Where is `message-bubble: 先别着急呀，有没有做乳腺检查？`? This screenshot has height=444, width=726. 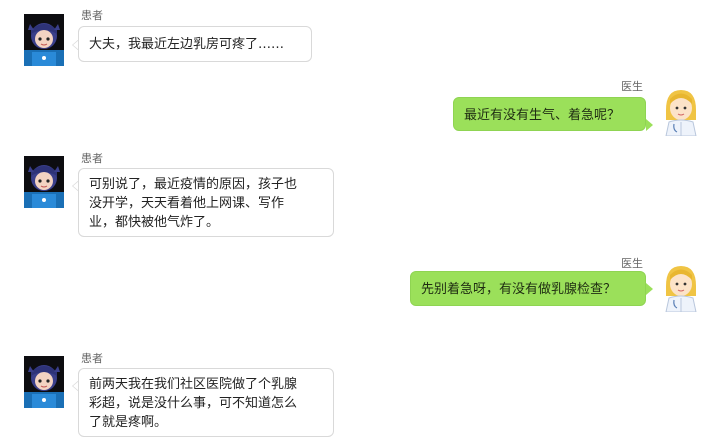 message-bubble: 先别着急呀，有没有做乳腺检查？ is located at coordinates (528, 288).